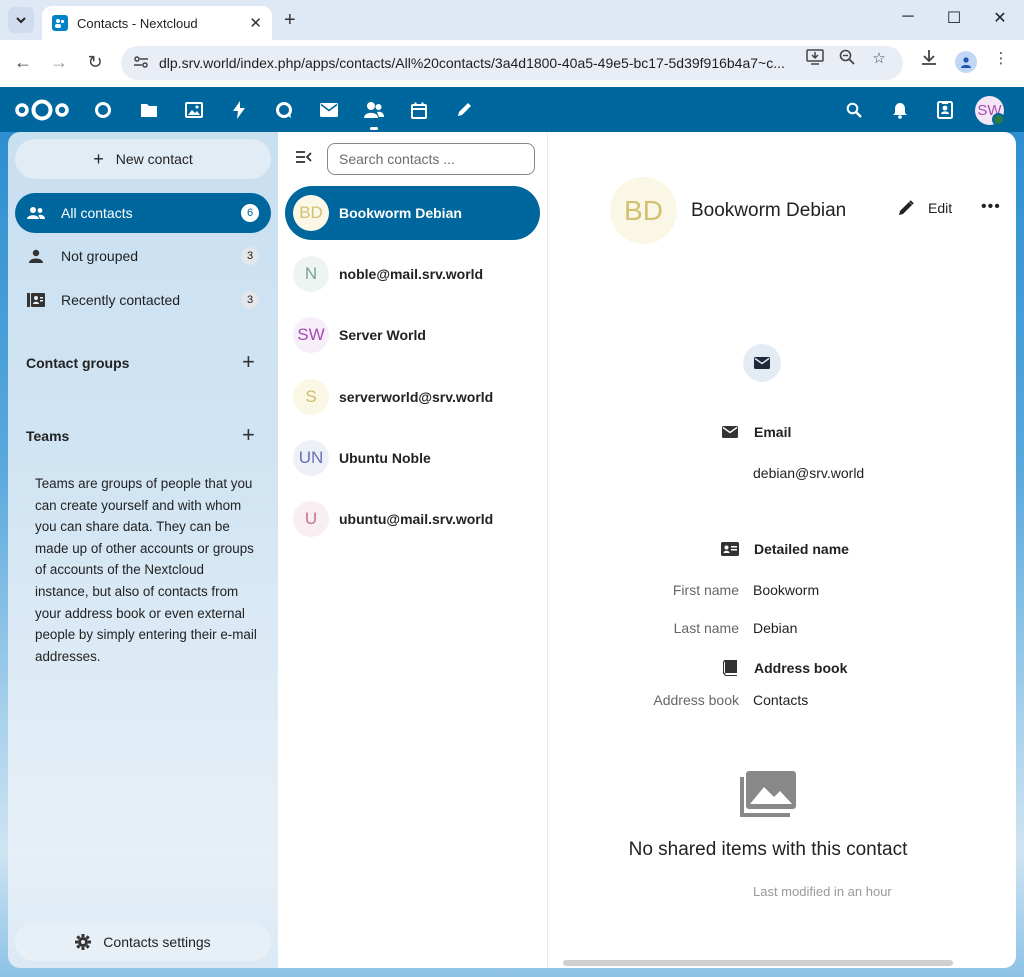 This screenshot has height=977, width=1024. What do you see at coordinates (775, 628) in the screenshot?
I see `last-name-value: Debian` at bounding box center [775, 628].